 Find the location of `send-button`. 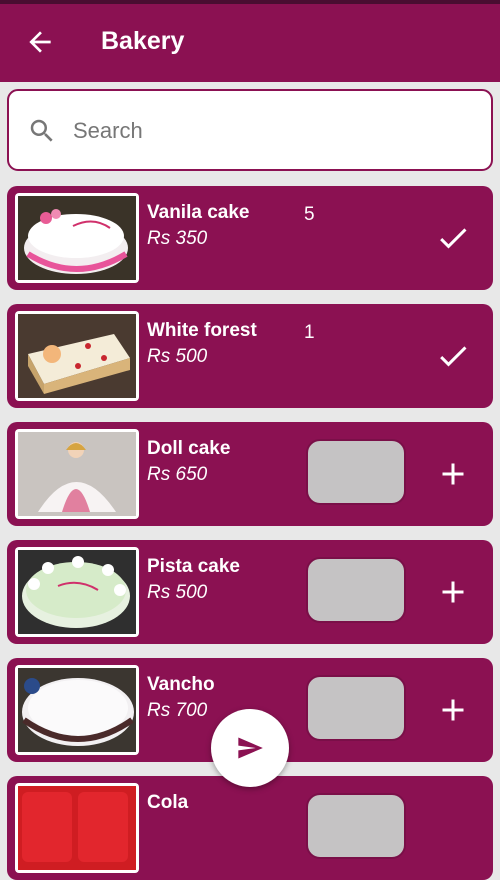

send-button is located at coordinates (250, 748).